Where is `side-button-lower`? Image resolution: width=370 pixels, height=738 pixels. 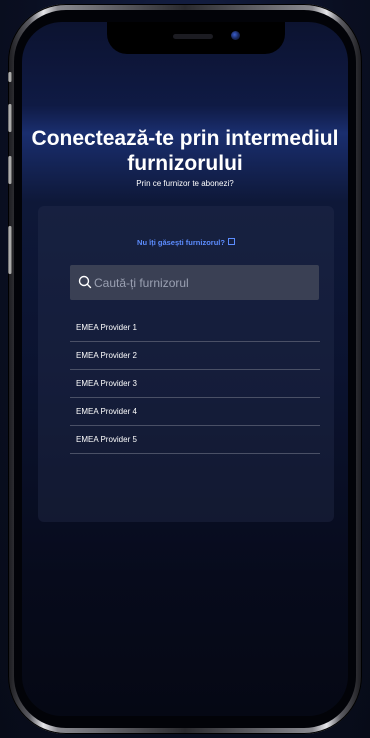
side-button-lower is located at coordinates (10, 250).